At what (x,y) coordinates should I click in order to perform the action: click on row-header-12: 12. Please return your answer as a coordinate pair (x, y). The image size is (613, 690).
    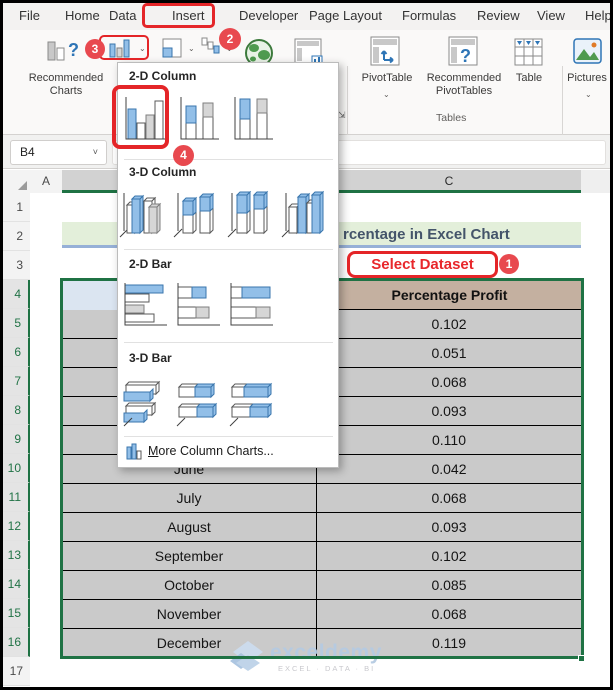
    Looking at the image, I should click on (16, 526).